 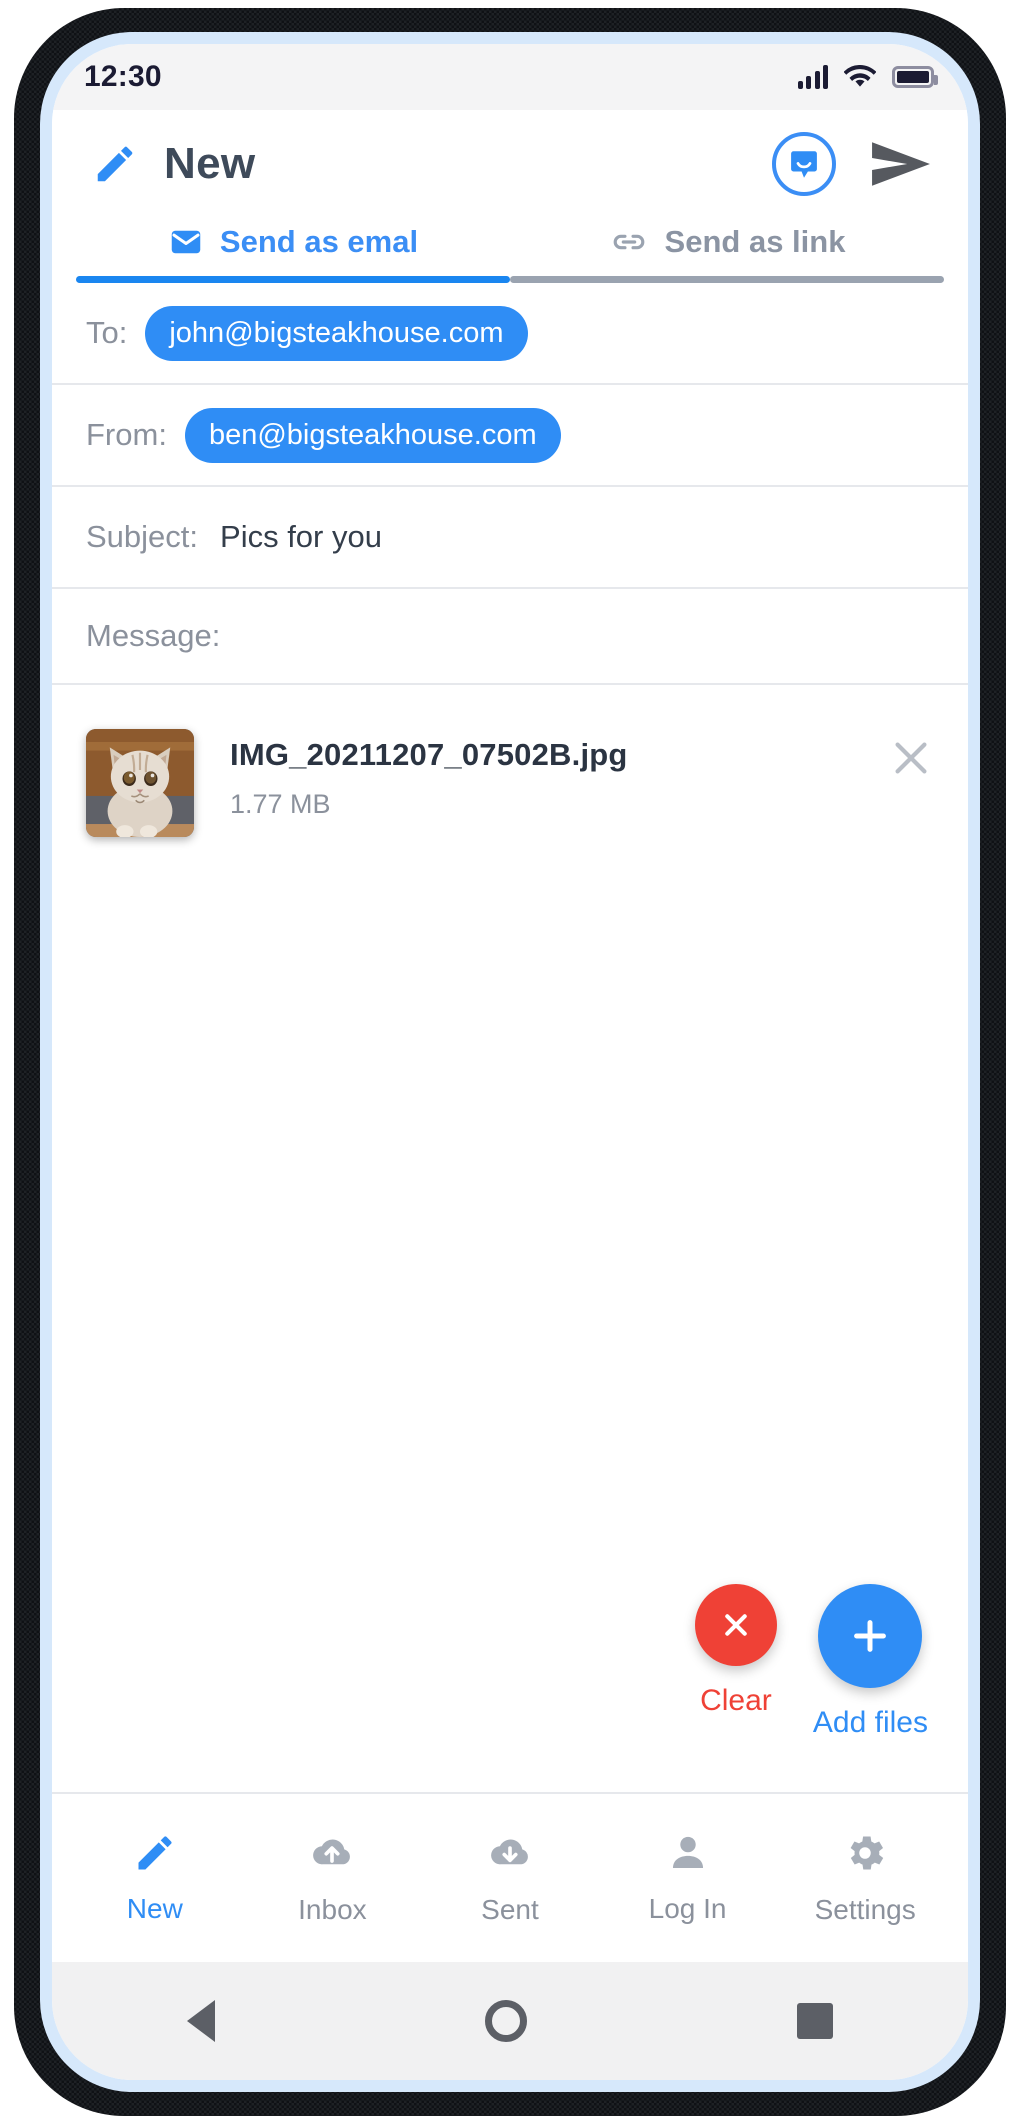 I want to click on system-navigation-bar, so click(x=510, y=2021).